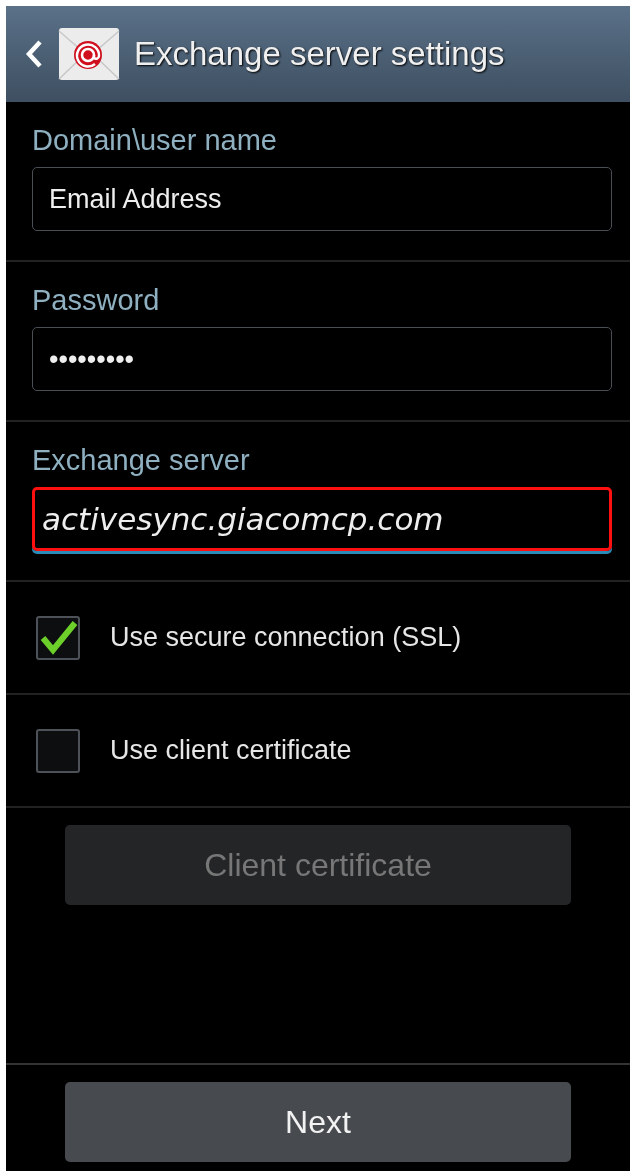  Describe the element at coordinates (319, 54) in the screenshot. I see `screen-title: Exchange server settings` at that location.